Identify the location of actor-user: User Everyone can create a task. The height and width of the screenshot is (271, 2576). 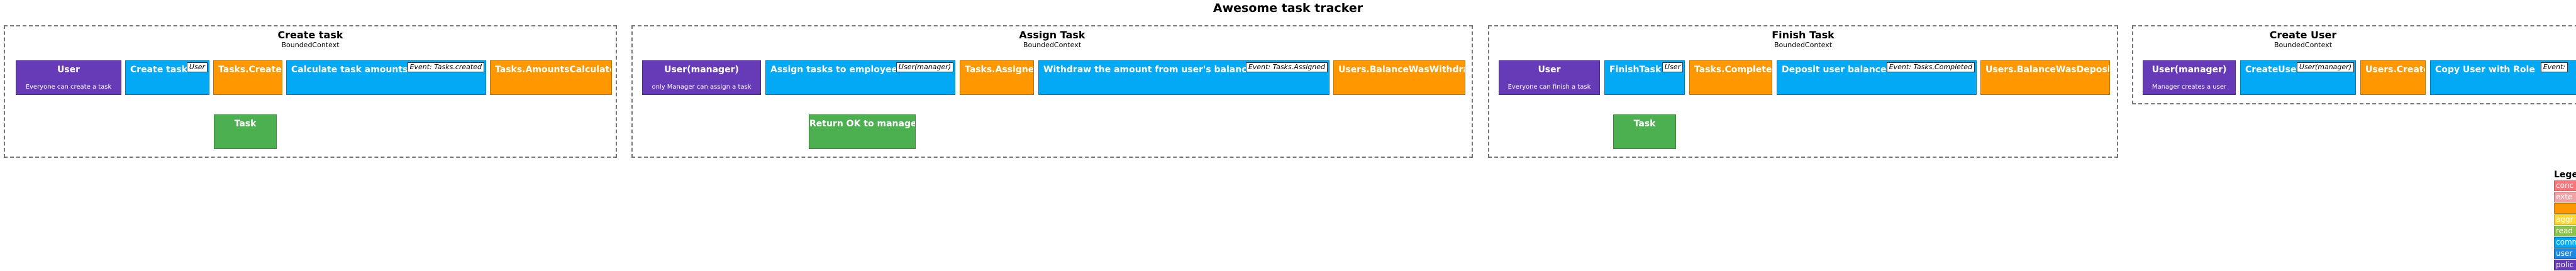
(68, 77).